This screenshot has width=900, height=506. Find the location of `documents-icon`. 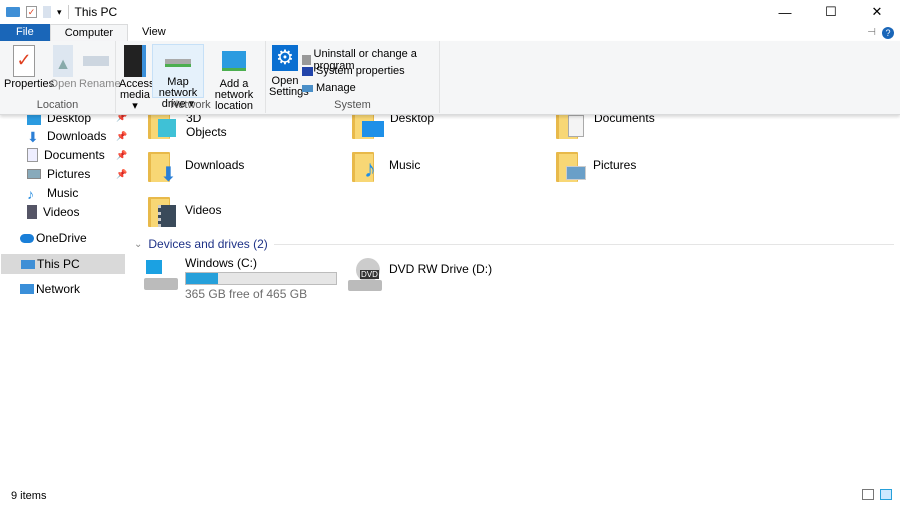

documents-icon is located at coordinates (32, 155).